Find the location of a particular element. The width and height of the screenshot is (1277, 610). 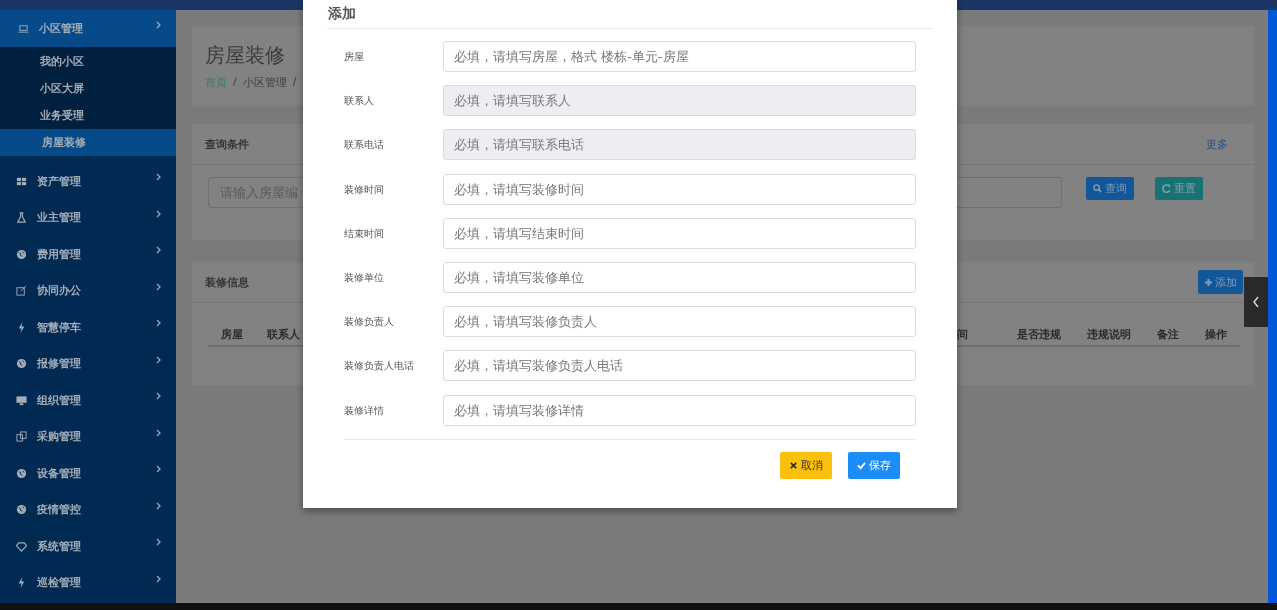

field-label: 联系电话 is located at coordinates (364, 145).